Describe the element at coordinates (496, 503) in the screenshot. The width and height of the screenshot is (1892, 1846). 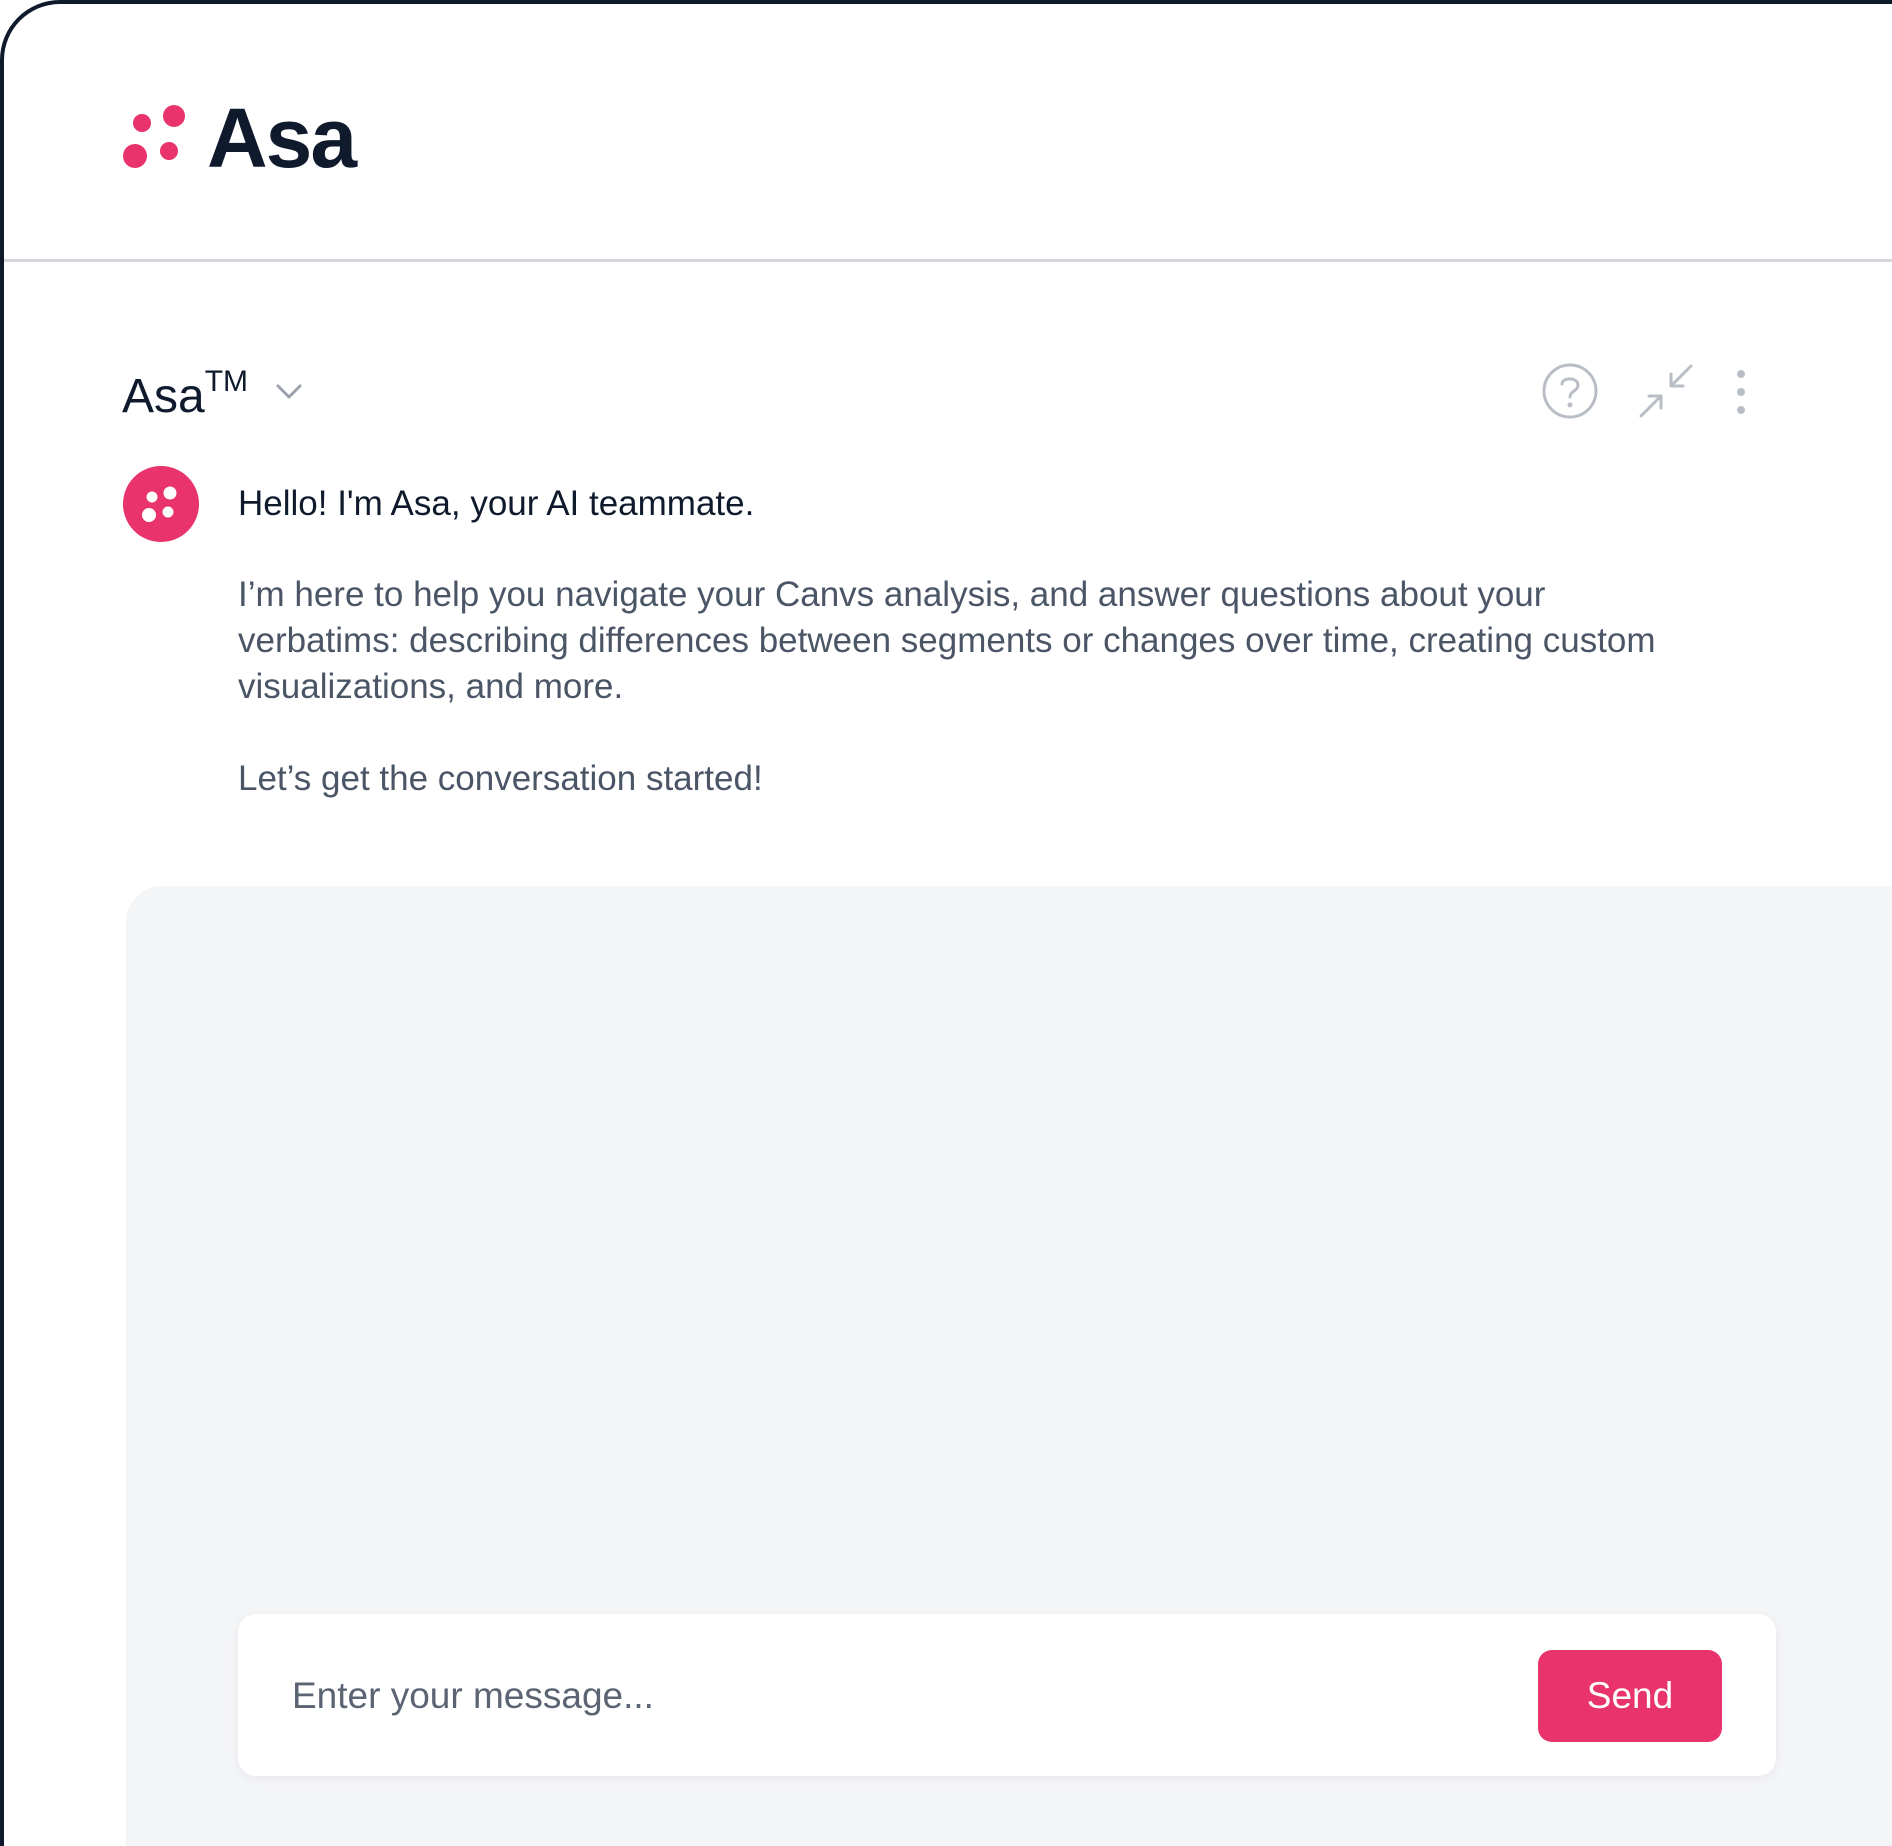
I see `assistant-greeting: Hello! I'm Asa, your AI teammate.` at that location.